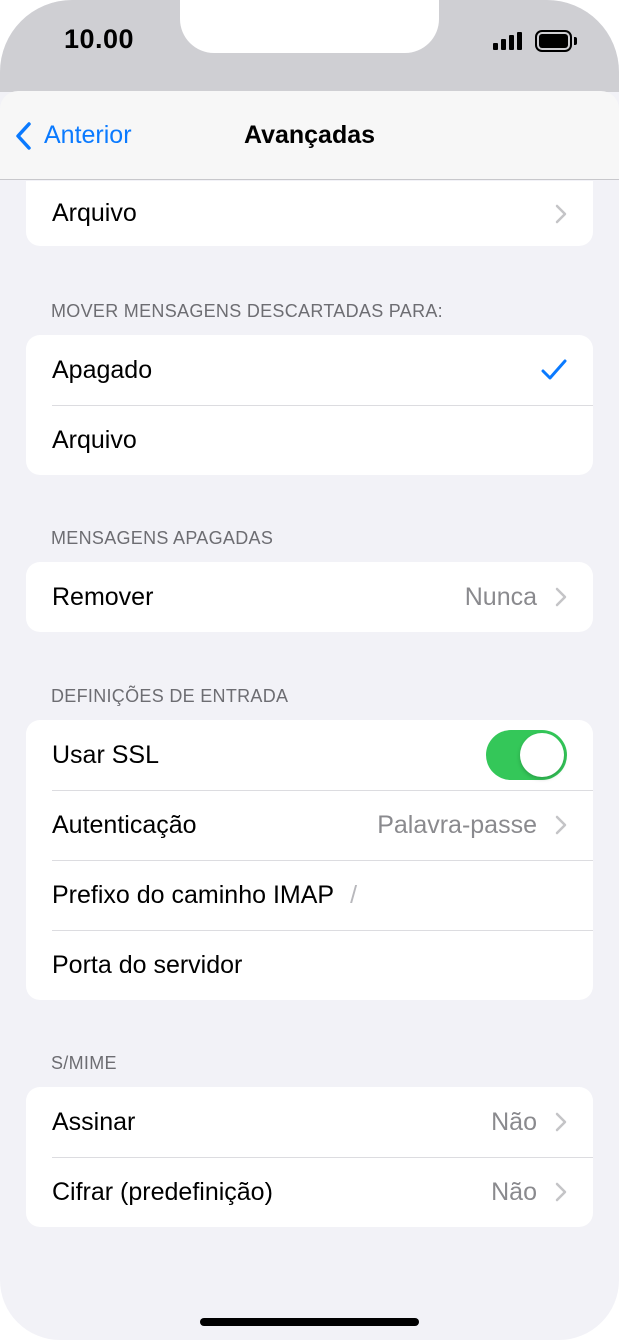 Image resolution: width=619 pixels, height=1340 pixels. I want to click on ssl-toggle, so click(526, 755).